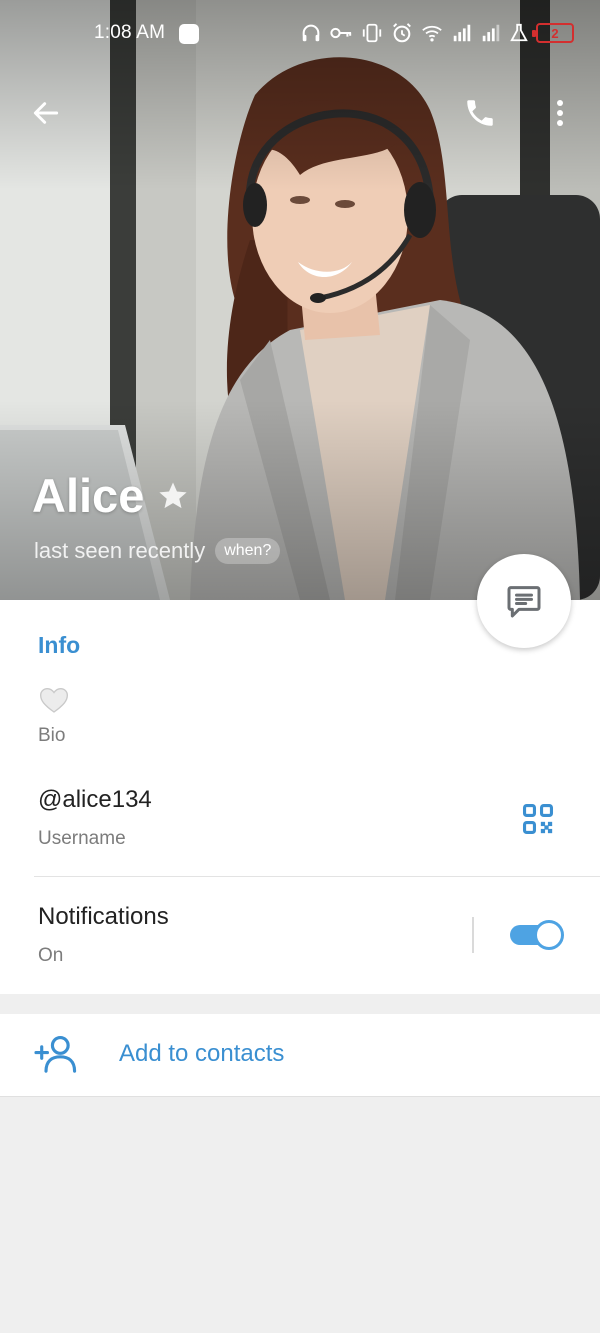 Image resolution: width=600 pixels, height=1333 pixels. I want to click on last-seen-text: last seen recently, so click(120, 550).